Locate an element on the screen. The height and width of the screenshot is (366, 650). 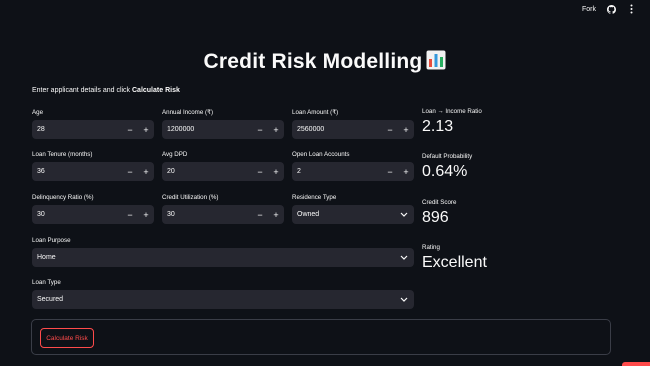
residence-type-field: Residence Type Owned is located at coordinates (353, 208).